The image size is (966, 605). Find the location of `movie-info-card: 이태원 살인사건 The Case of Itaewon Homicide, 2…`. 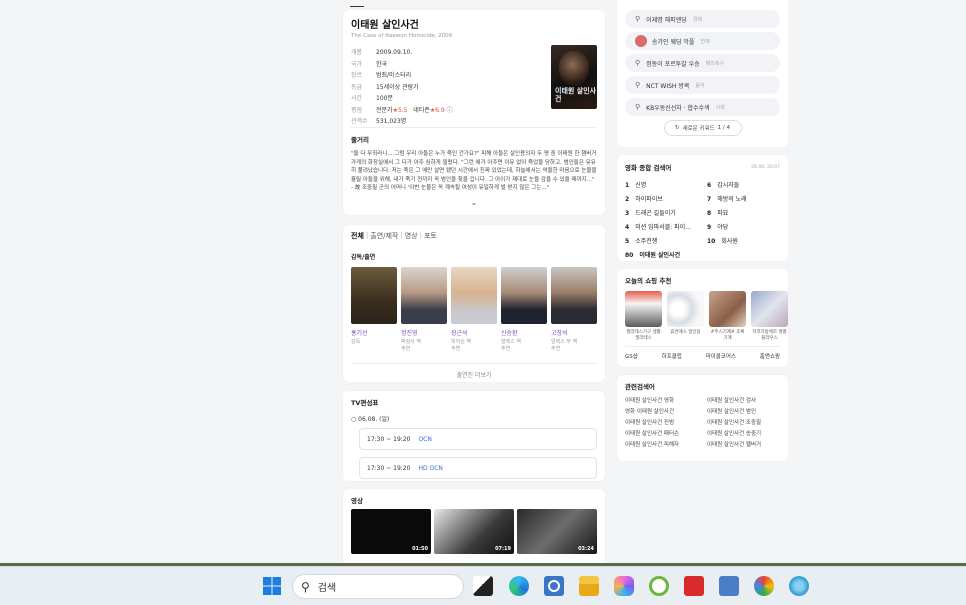

movie-info-card: 이태원 살인사건 The Case of Itaewon Homicide, 2… is located at coordinates (474, 112).